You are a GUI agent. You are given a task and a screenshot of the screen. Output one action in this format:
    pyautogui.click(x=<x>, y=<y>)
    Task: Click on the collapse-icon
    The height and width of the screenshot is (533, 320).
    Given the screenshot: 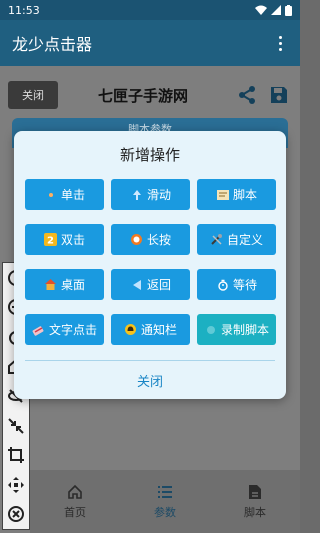 What is the action you would take?
    pyautogui.click(x=16, y=426)
    